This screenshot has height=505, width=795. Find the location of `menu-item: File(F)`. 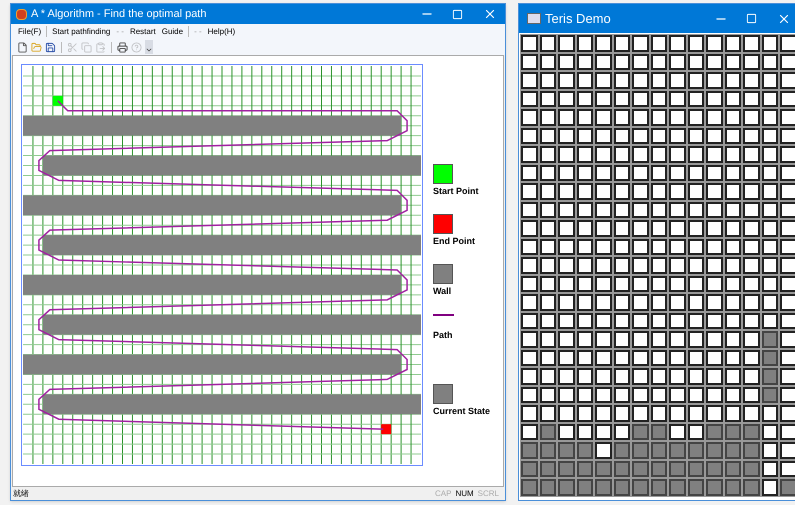

menu-item: File(F) is located at coordinates (29, 32).